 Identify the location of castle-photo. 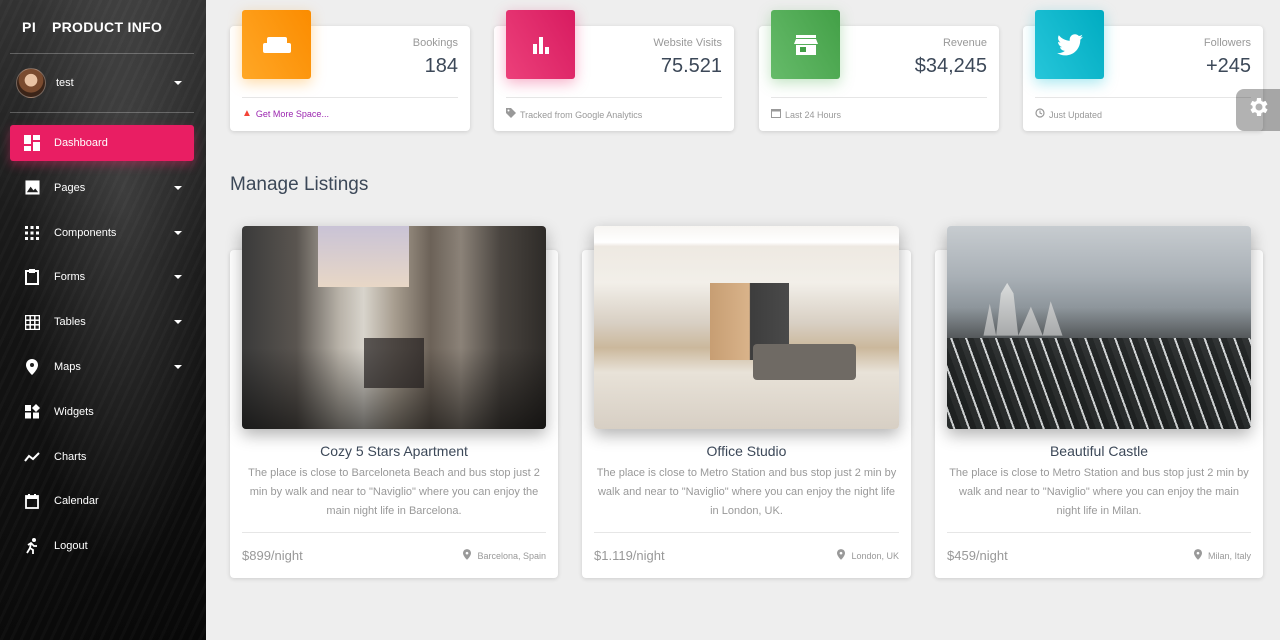
(1099, 327).